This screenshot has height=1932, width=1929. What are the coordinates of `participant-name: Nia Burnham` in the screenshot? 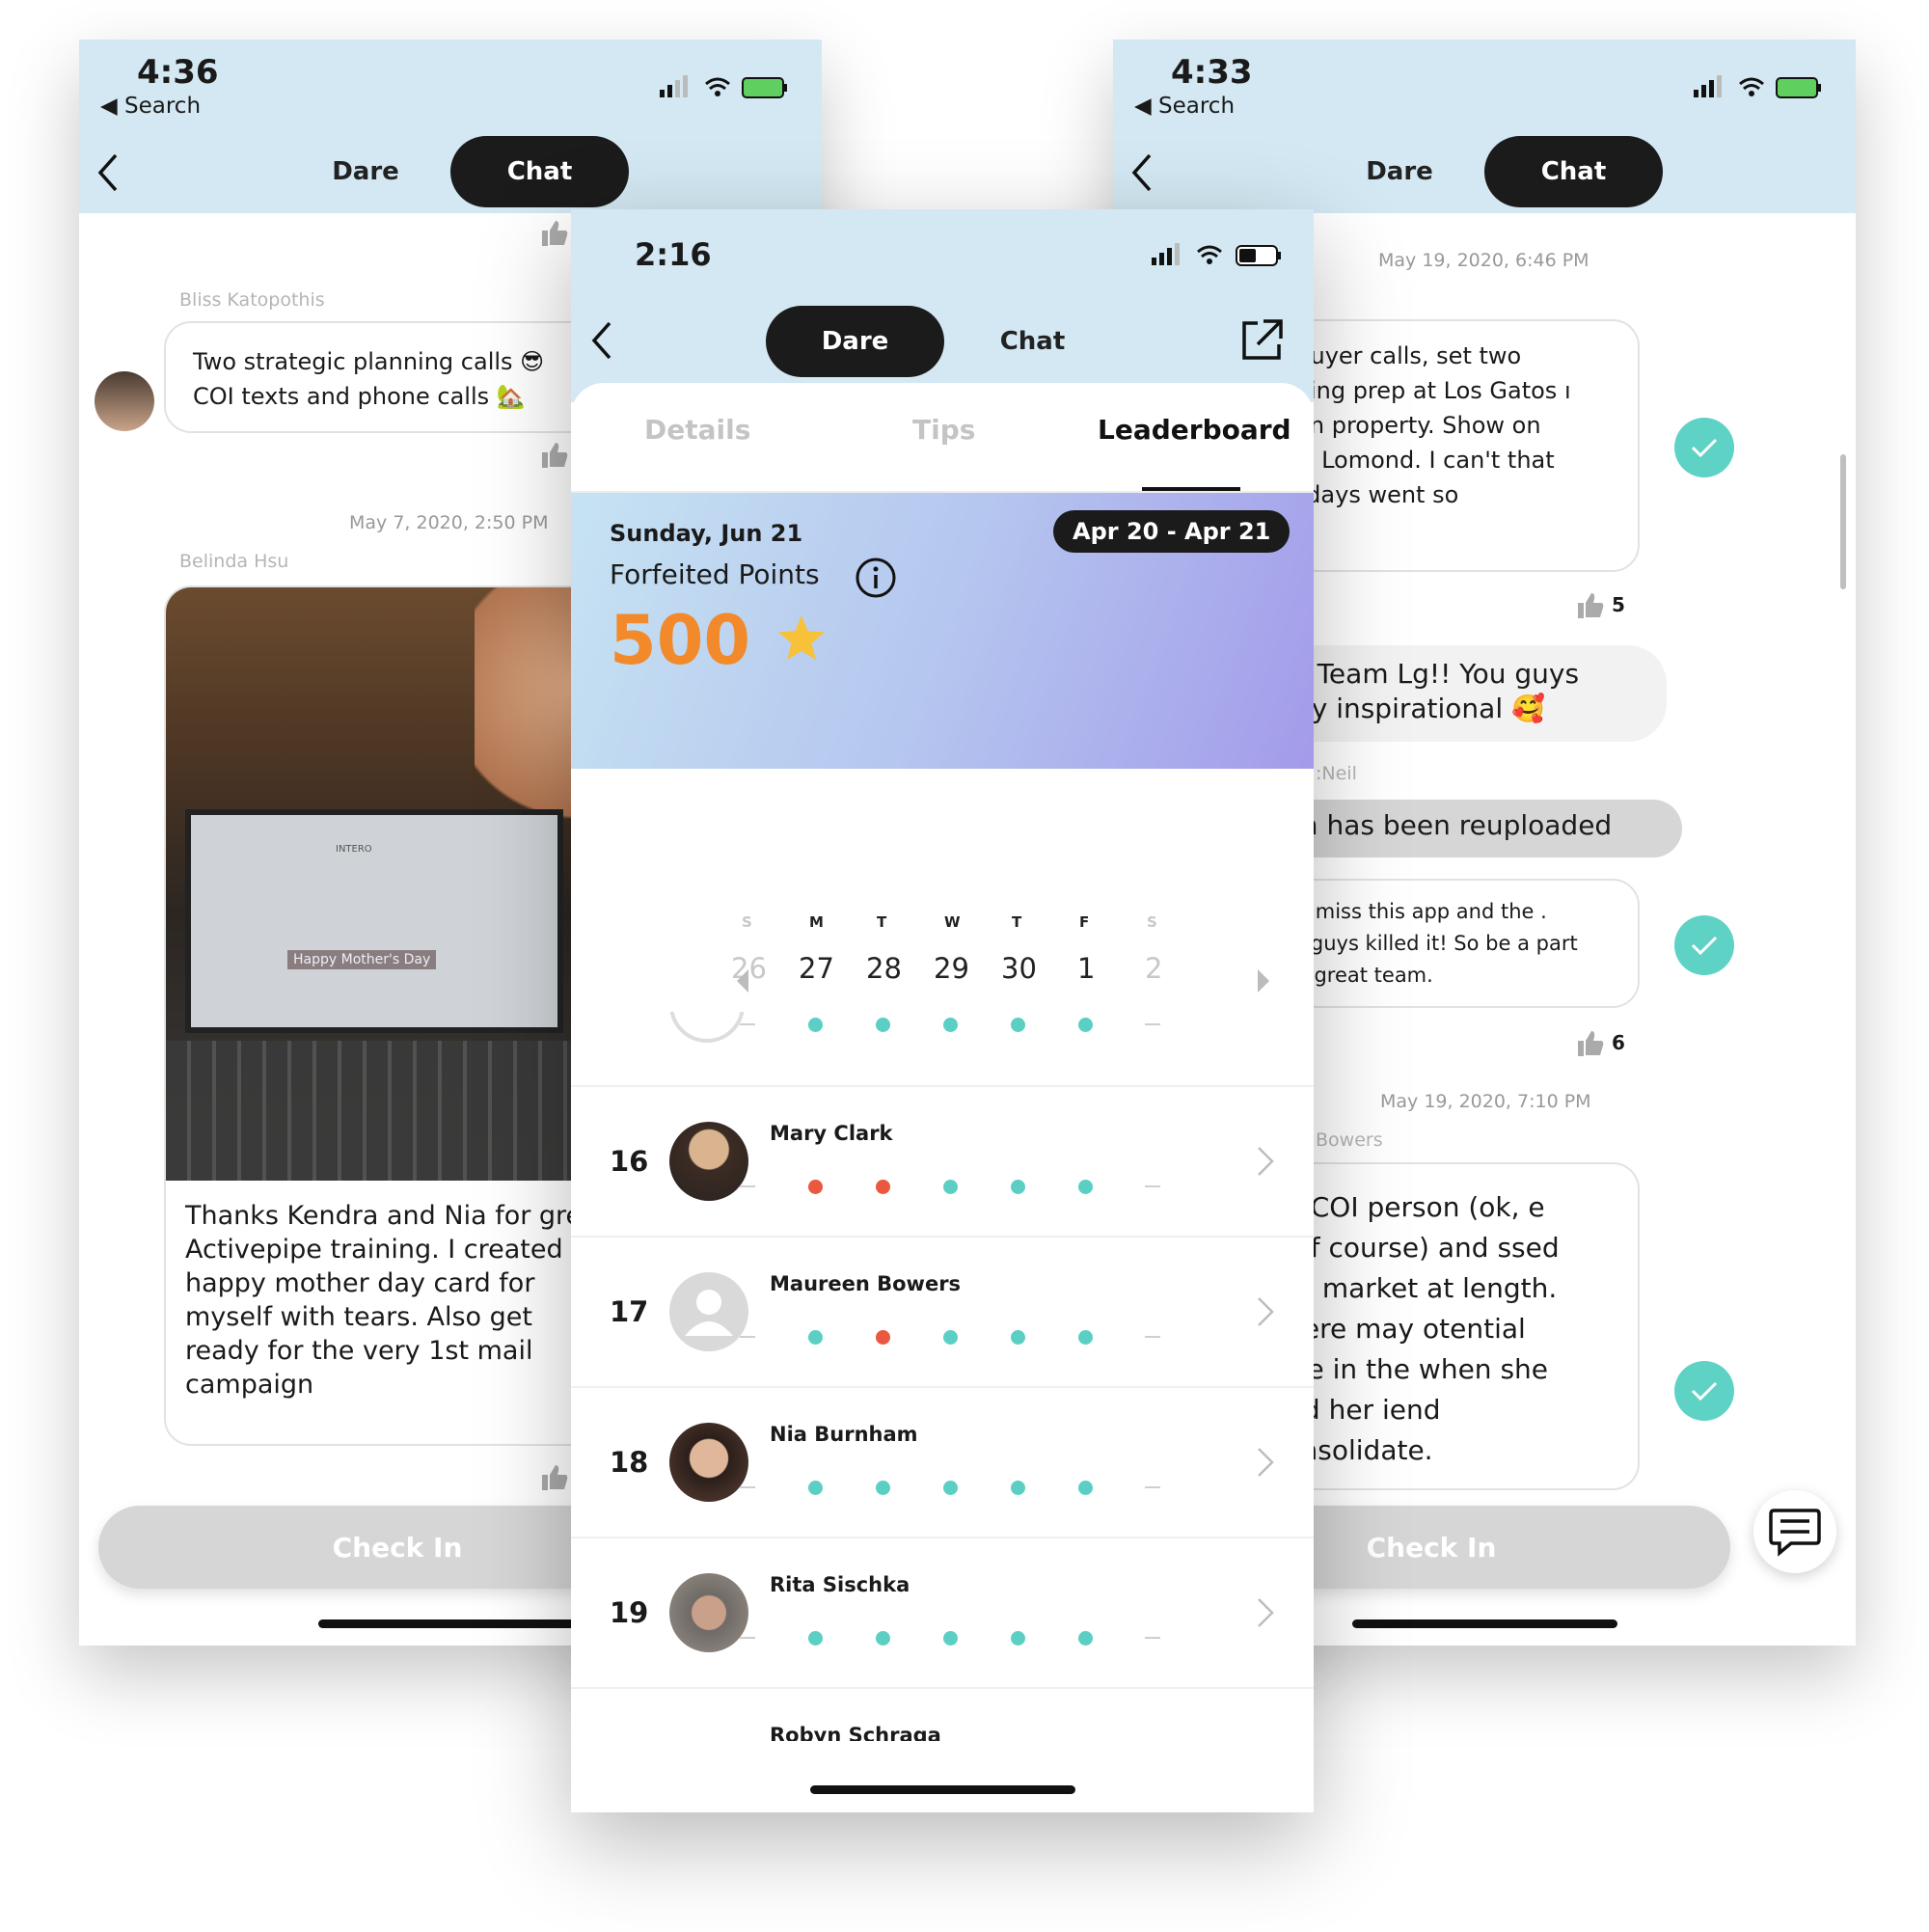 It's located at (844, 1434).